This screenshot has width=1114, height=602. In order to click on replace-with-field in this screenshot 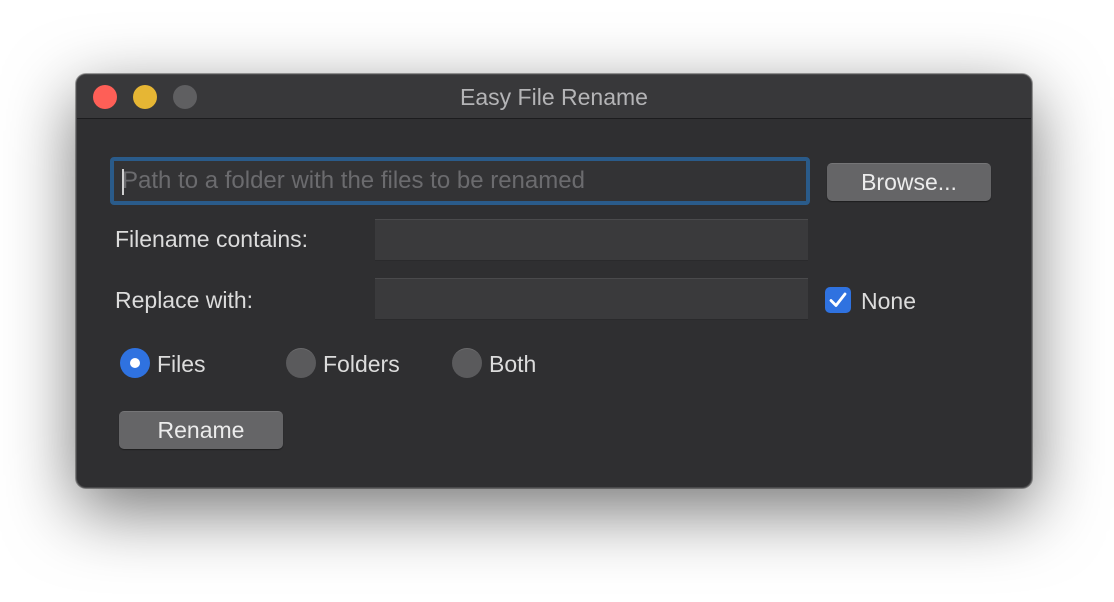, I will do `click(591, 299)`.